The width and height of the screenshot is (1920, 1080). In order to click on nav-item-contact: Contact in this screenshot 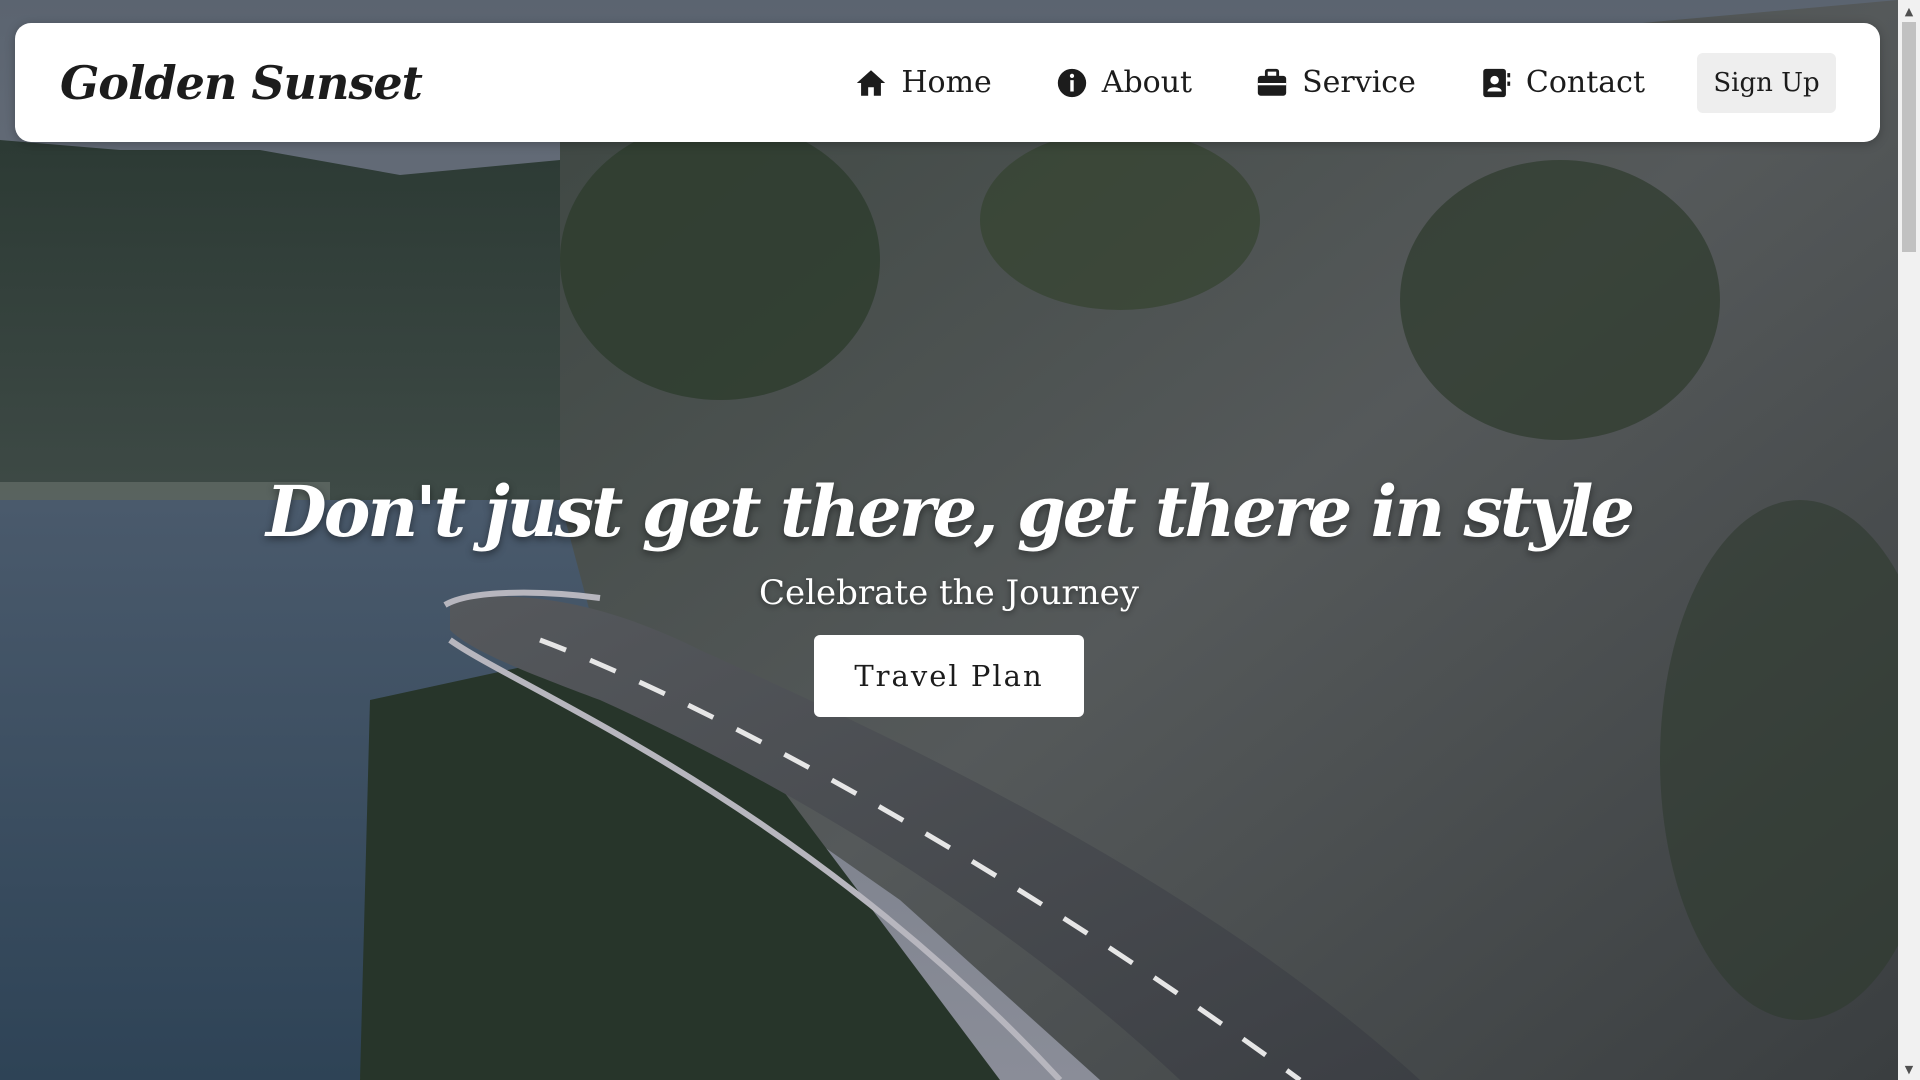, I will do `click(1561, 83)`.